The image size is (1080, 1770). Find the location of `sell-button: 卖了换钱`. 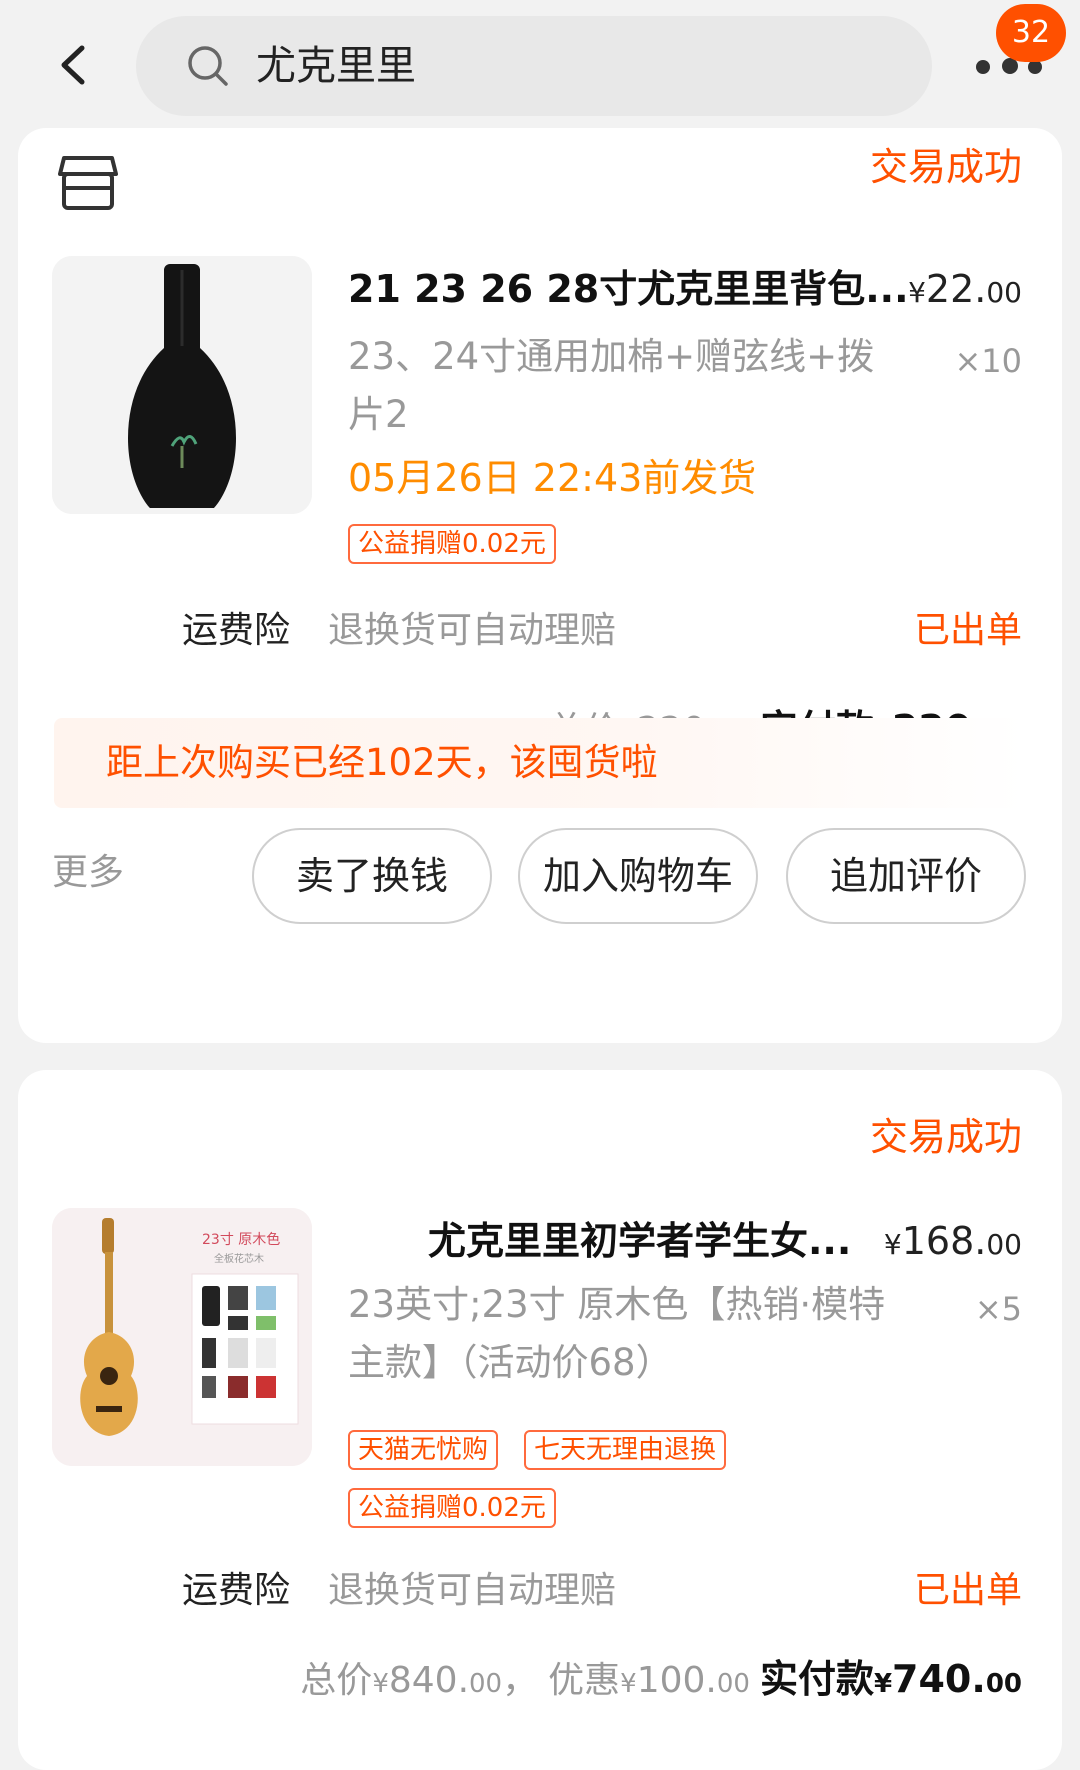

sell-button: 卖了换钱 is located at coordinates (372, 876).